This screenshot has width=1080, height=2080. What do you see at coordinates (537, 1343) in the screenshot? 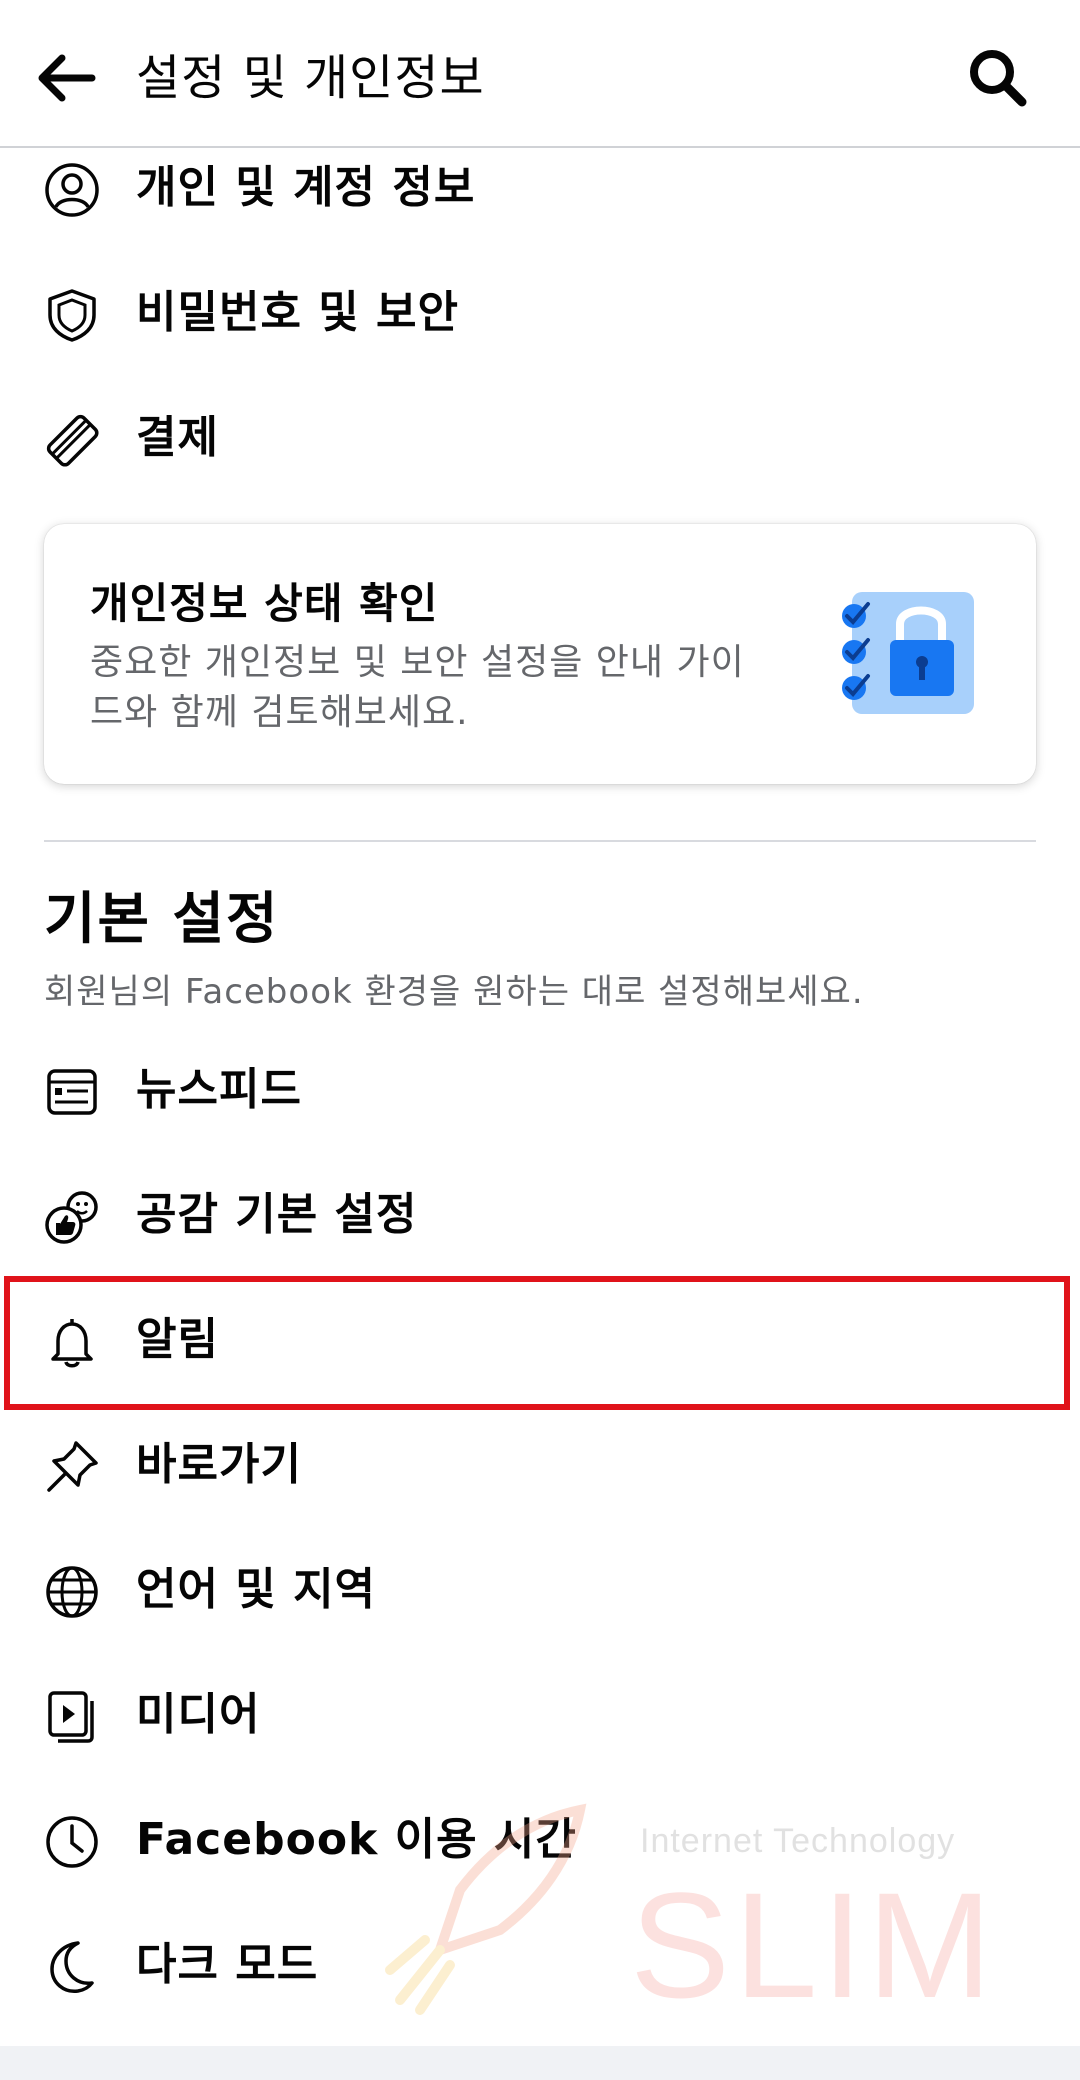
I see `highlight-annotation-box` at bounding box center [537, 1343].